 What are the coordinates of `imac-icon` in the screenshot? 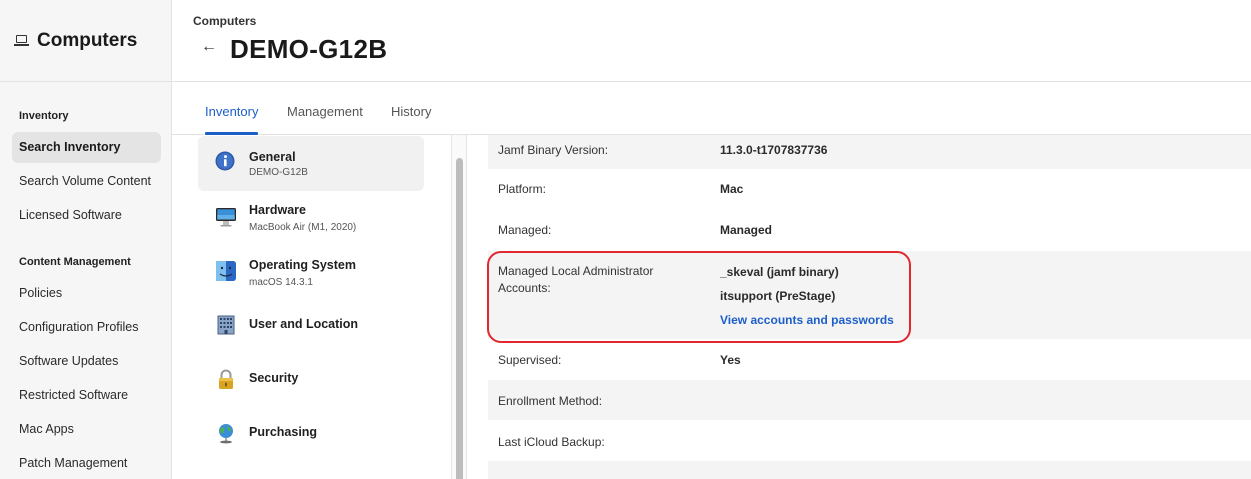 It's located at (226, 217).